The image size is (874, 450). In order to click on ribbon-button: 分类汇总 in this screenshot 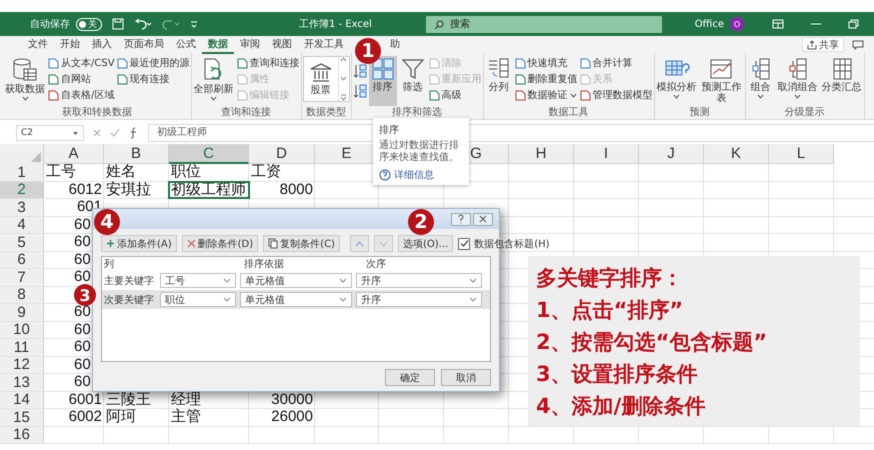, I will do `click(841, 81)`.